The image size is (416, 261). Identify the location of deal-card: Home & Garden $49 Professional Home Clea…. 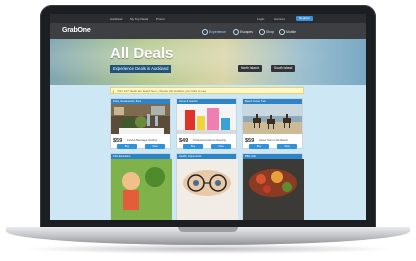
(206, 123).